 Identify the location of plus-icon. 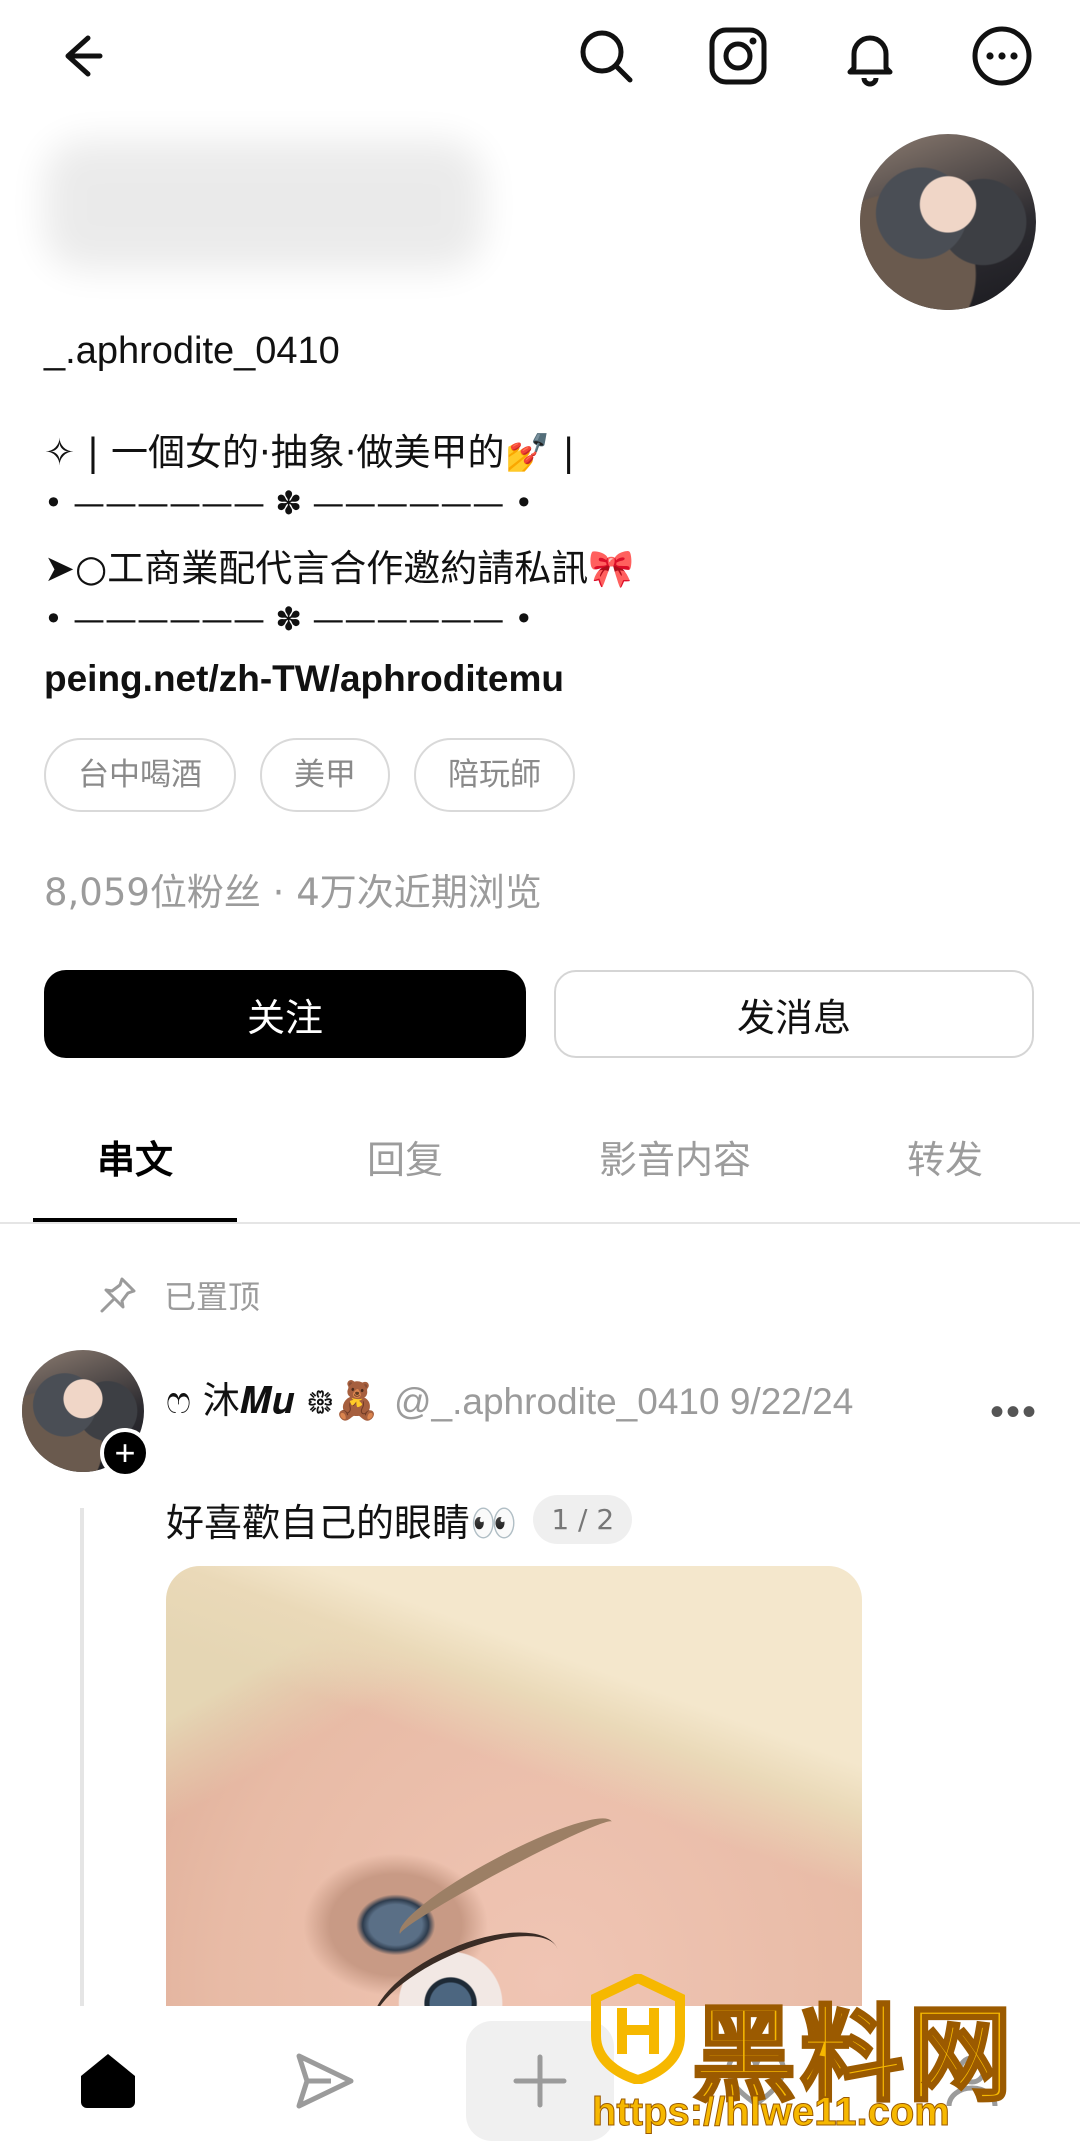
(540, 2081).